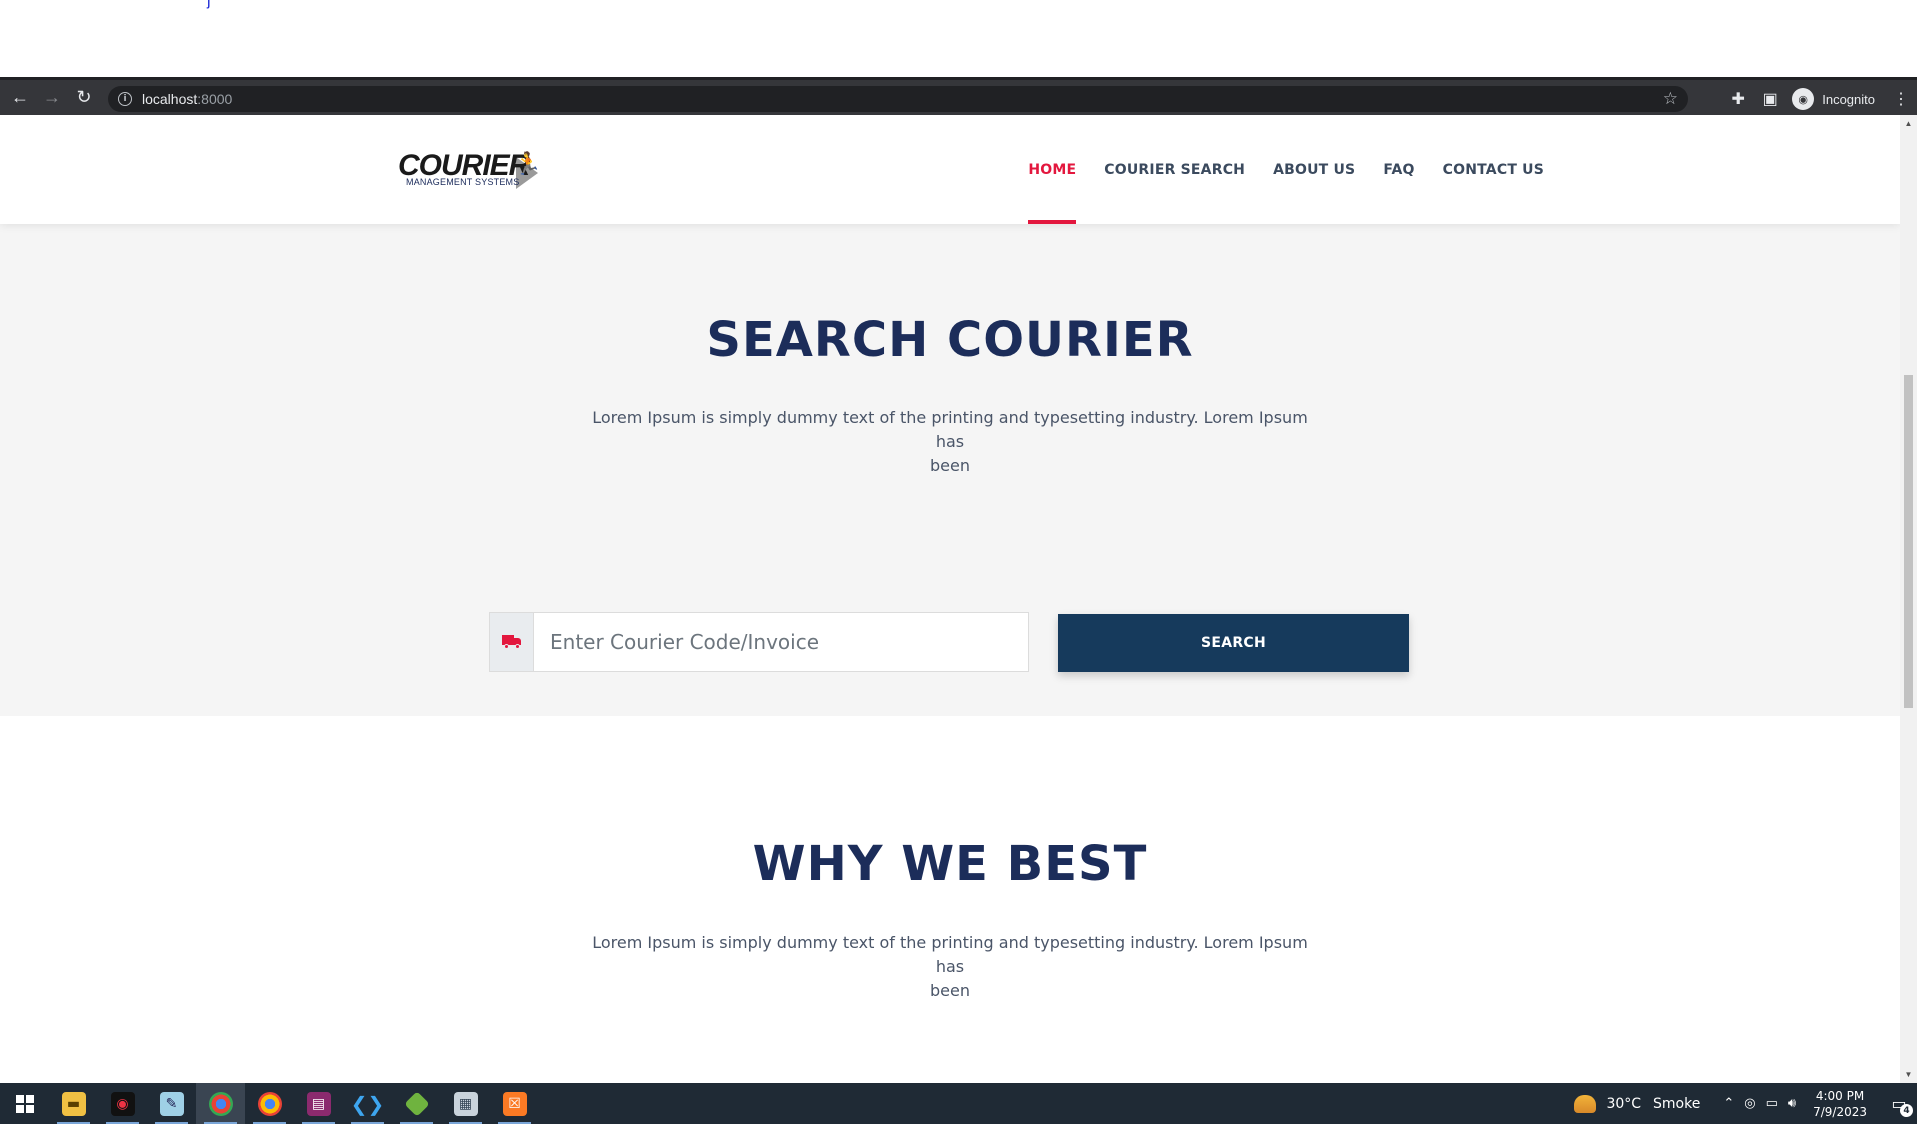 The height and width of the screenshot is (1124, 1917). Describe the element at coordinates (781, 642) in the screenshot. I see `courier-code-input` at that location.